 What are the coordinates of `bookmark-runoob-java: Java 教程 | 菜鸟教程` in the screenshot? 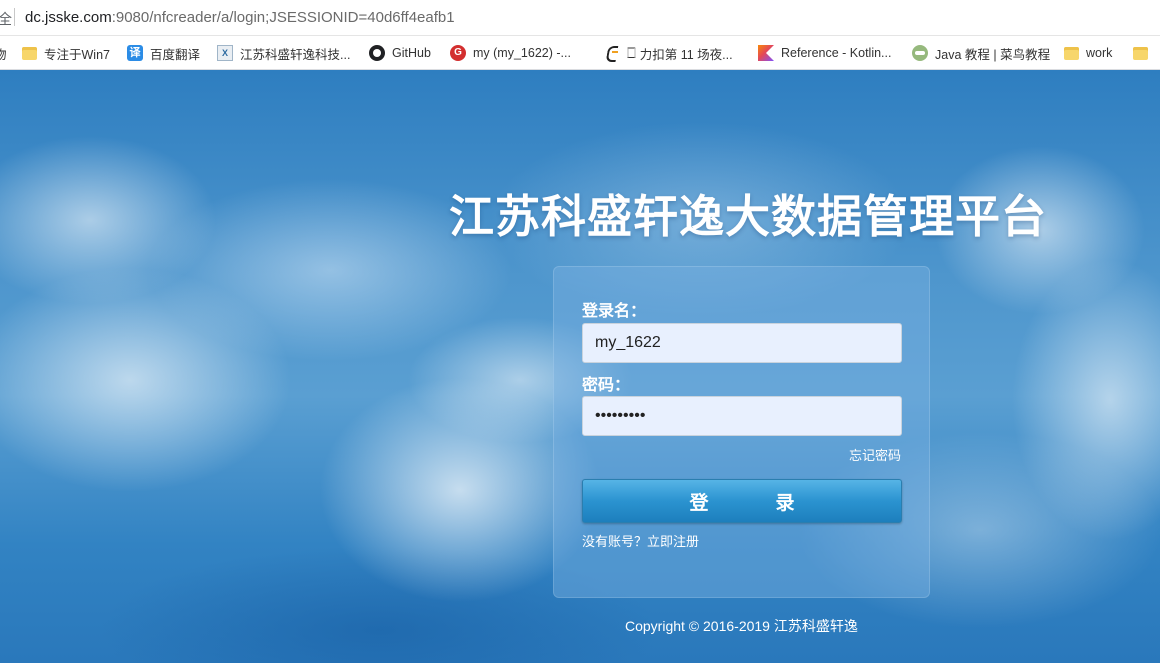 It's located at (981, 53).